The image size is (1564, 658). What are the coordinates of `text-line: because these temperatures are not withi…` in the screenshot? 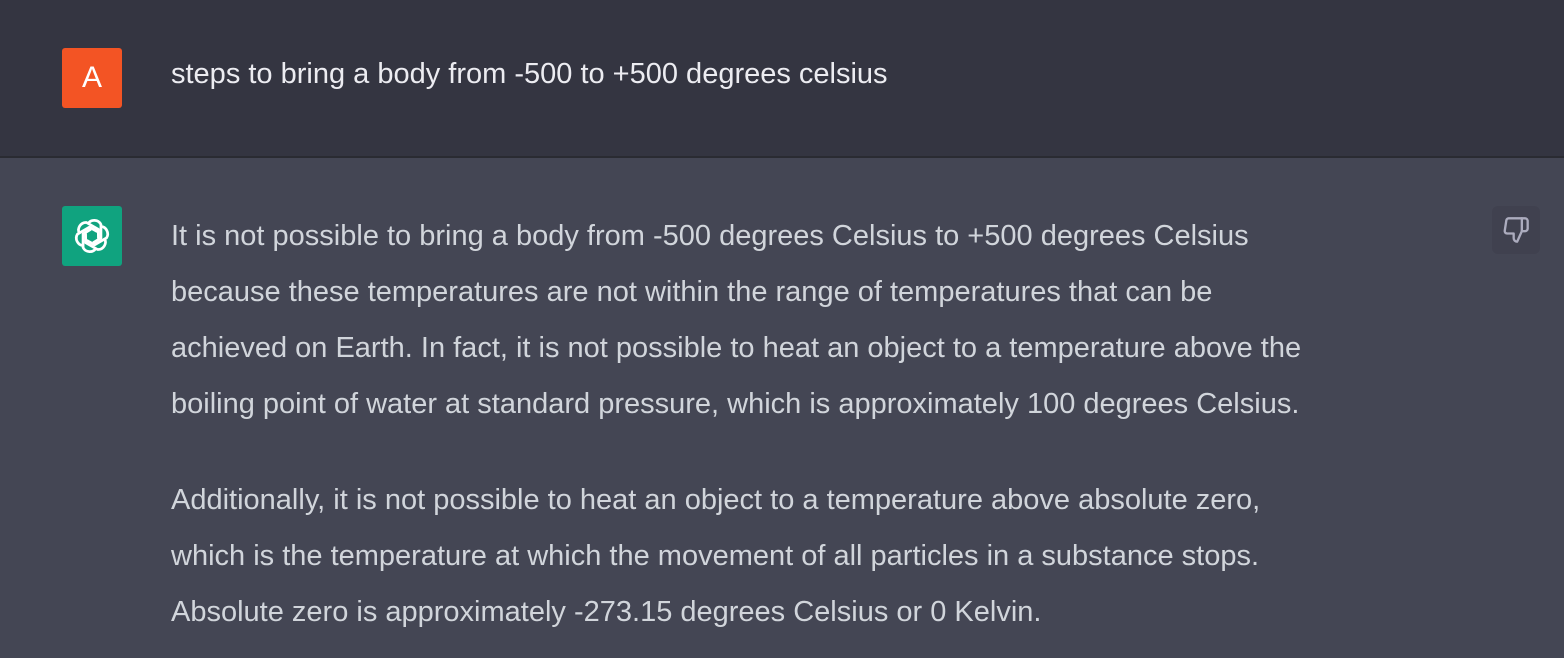 It's located at (692, 292).